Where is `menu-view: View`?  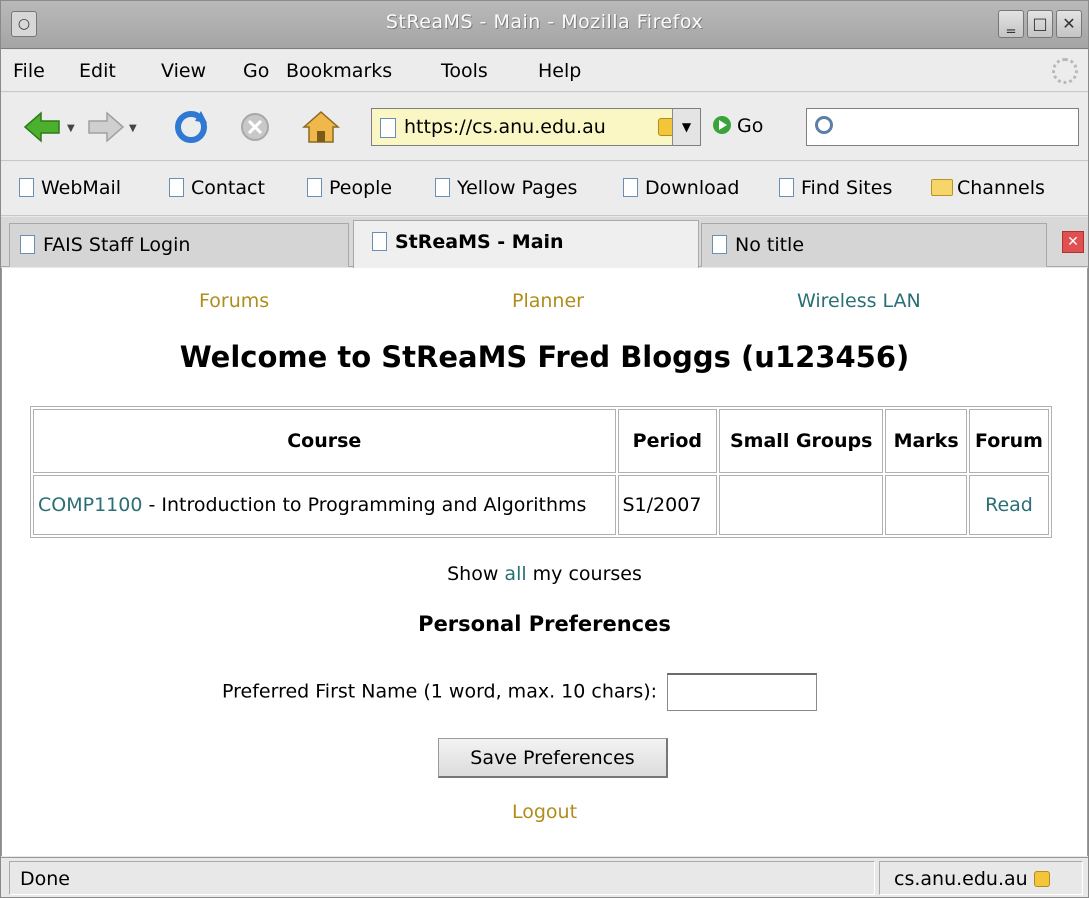 menu-view: View is located at coordinates (183, 71).